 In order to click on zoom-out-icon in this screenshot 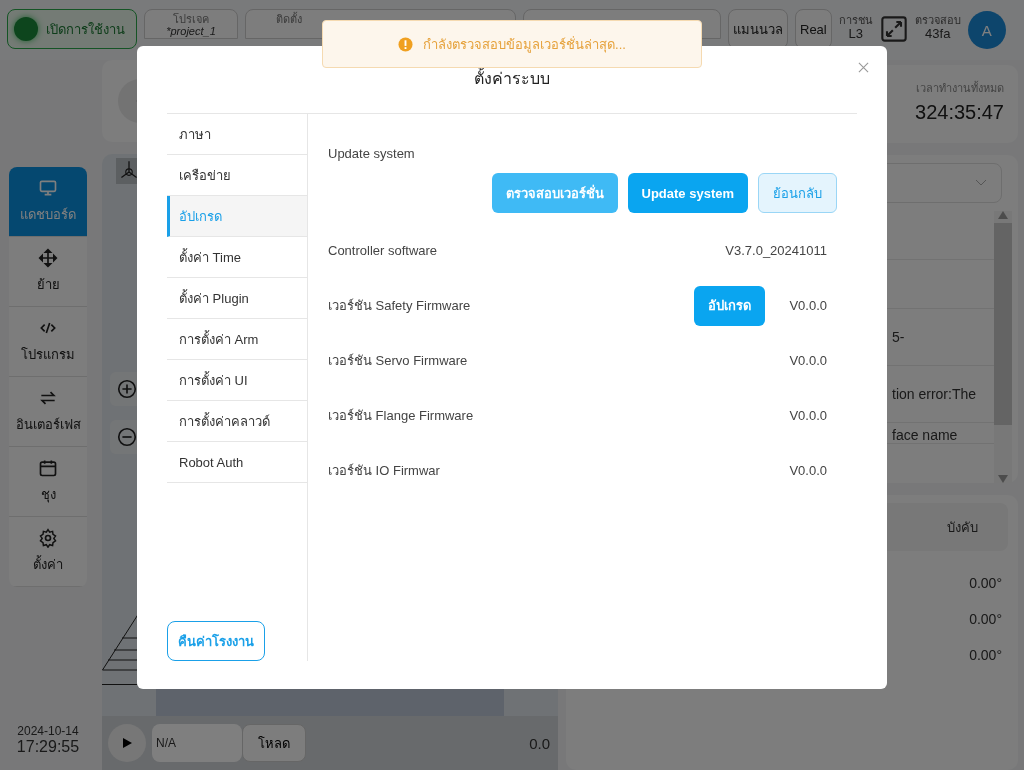, I will do `click(127, 437)`.